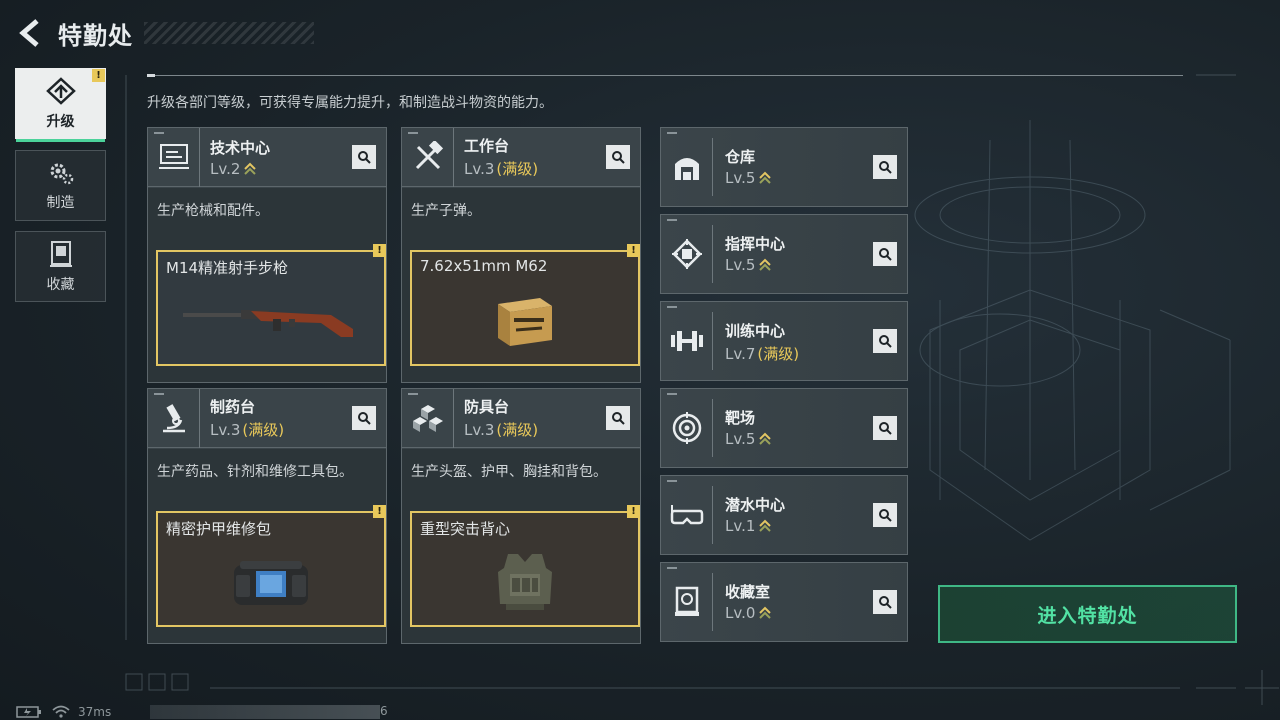  I want to click on production-text: 生产枪械和配件。, so click(213, 211).